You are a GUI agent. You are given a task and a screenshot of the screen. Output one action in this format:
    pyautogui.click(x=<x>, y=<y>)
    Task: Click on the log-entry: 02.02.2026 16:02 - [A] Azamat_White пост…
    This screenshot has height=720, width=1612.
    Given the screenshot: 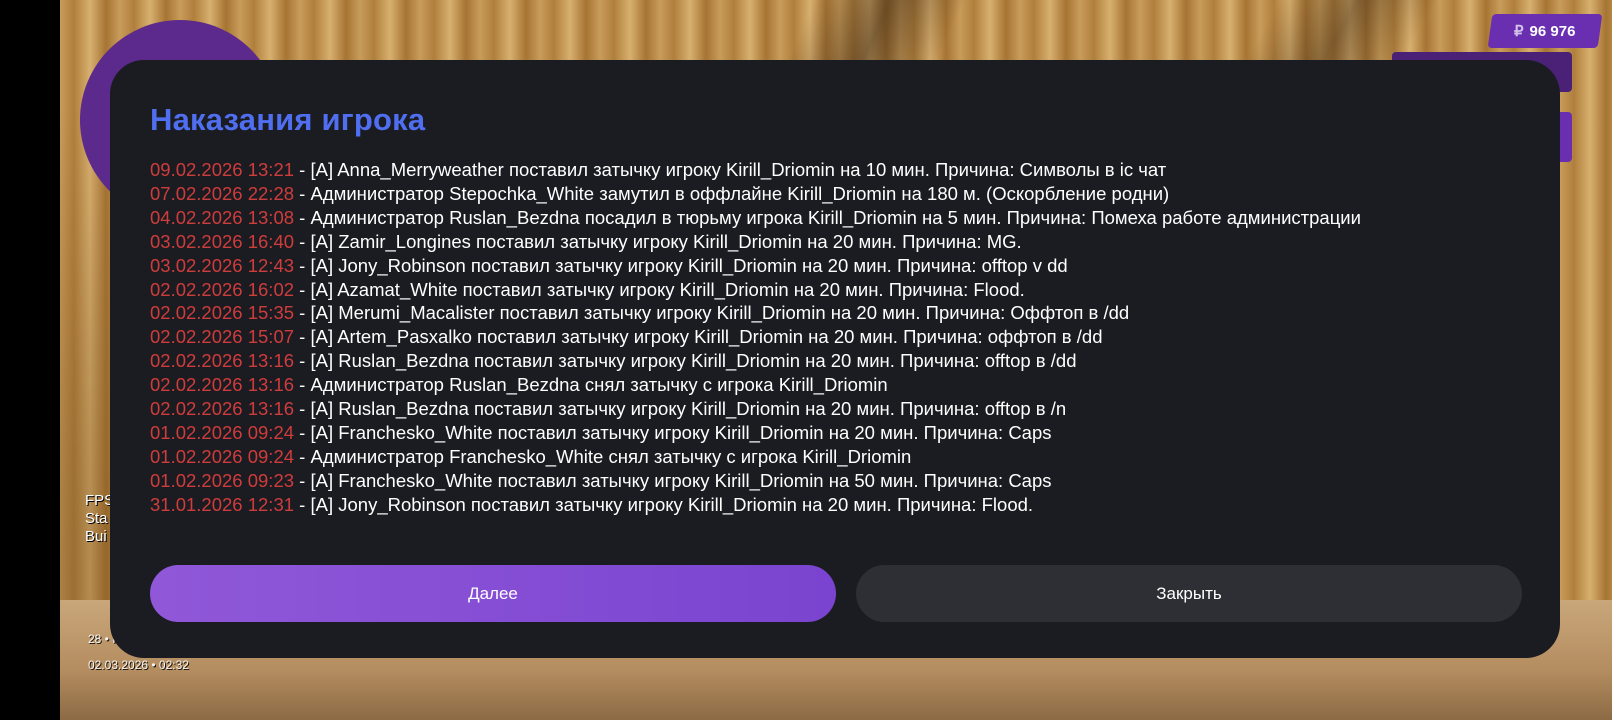 What is the action you would take?
    pyautogui.click(x=845, y=290)
    